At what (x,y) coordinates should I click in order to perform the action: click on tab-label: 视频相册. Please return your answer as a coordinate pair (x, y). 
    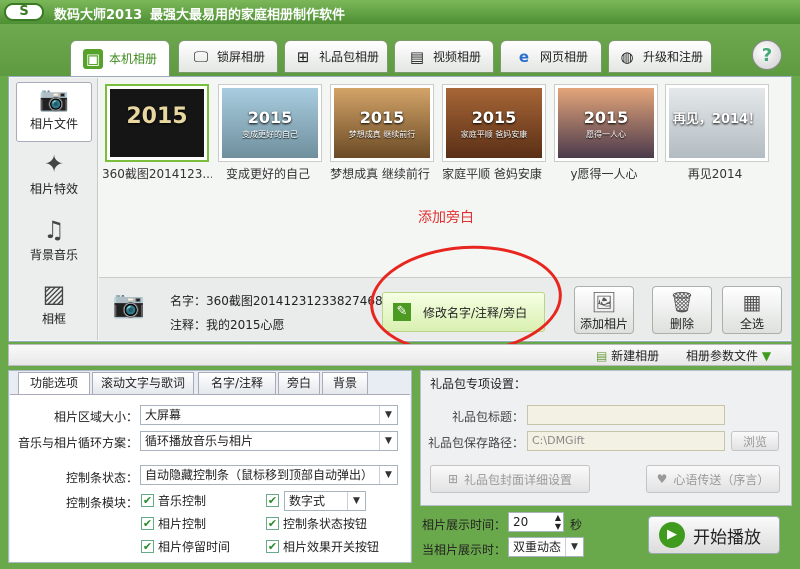
    Looking at the image, I should click on (456, 57).